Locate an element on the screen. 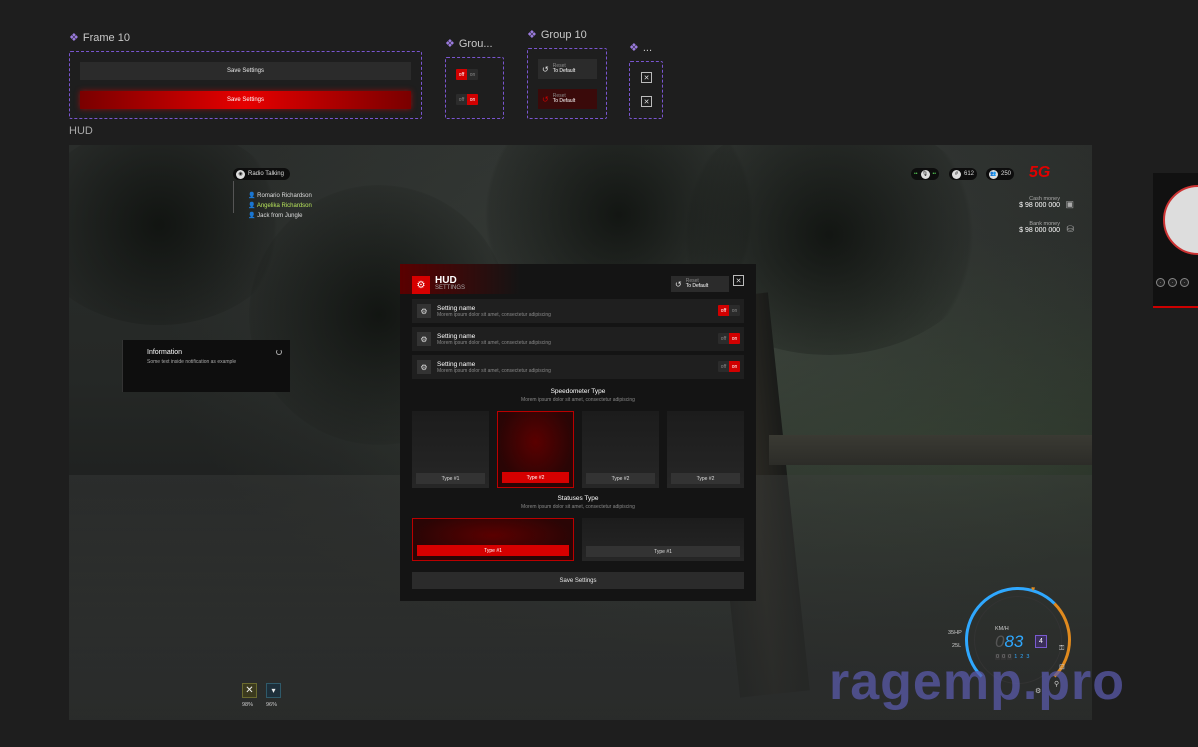 This screenshot has height=747, width=1198. save-settings-button-active: Save Settings is located at coordinates (245, 100).